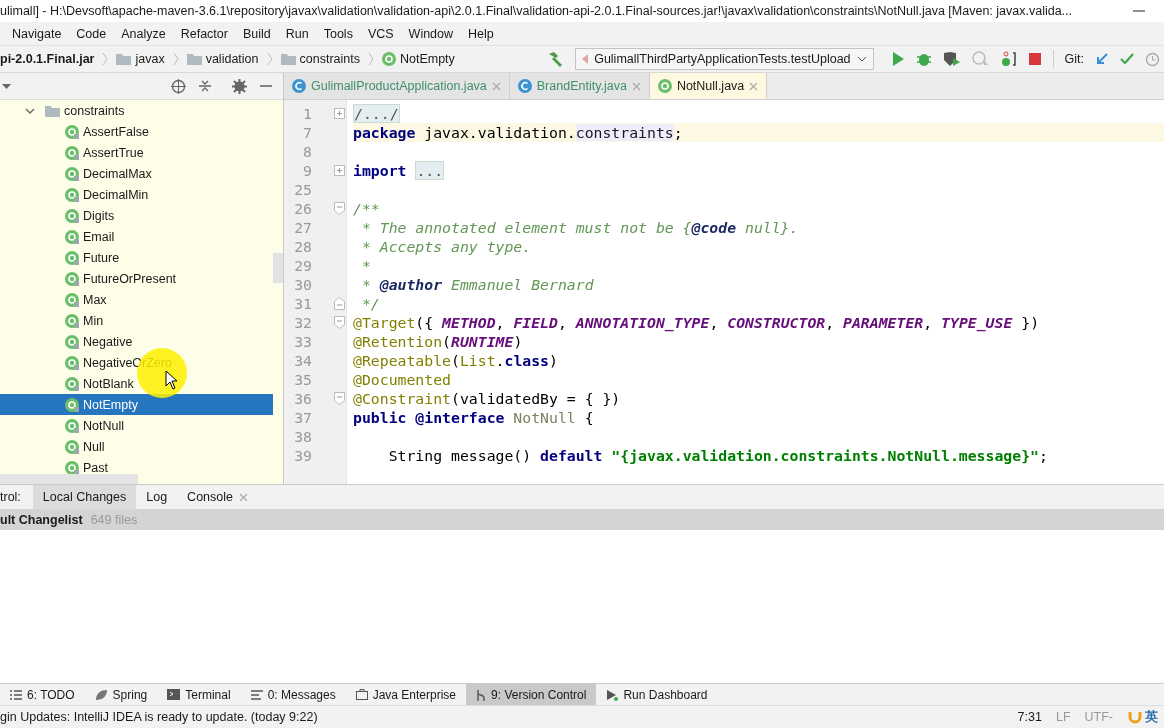  I want to click on tree-item: Digits, so click(136, 215).